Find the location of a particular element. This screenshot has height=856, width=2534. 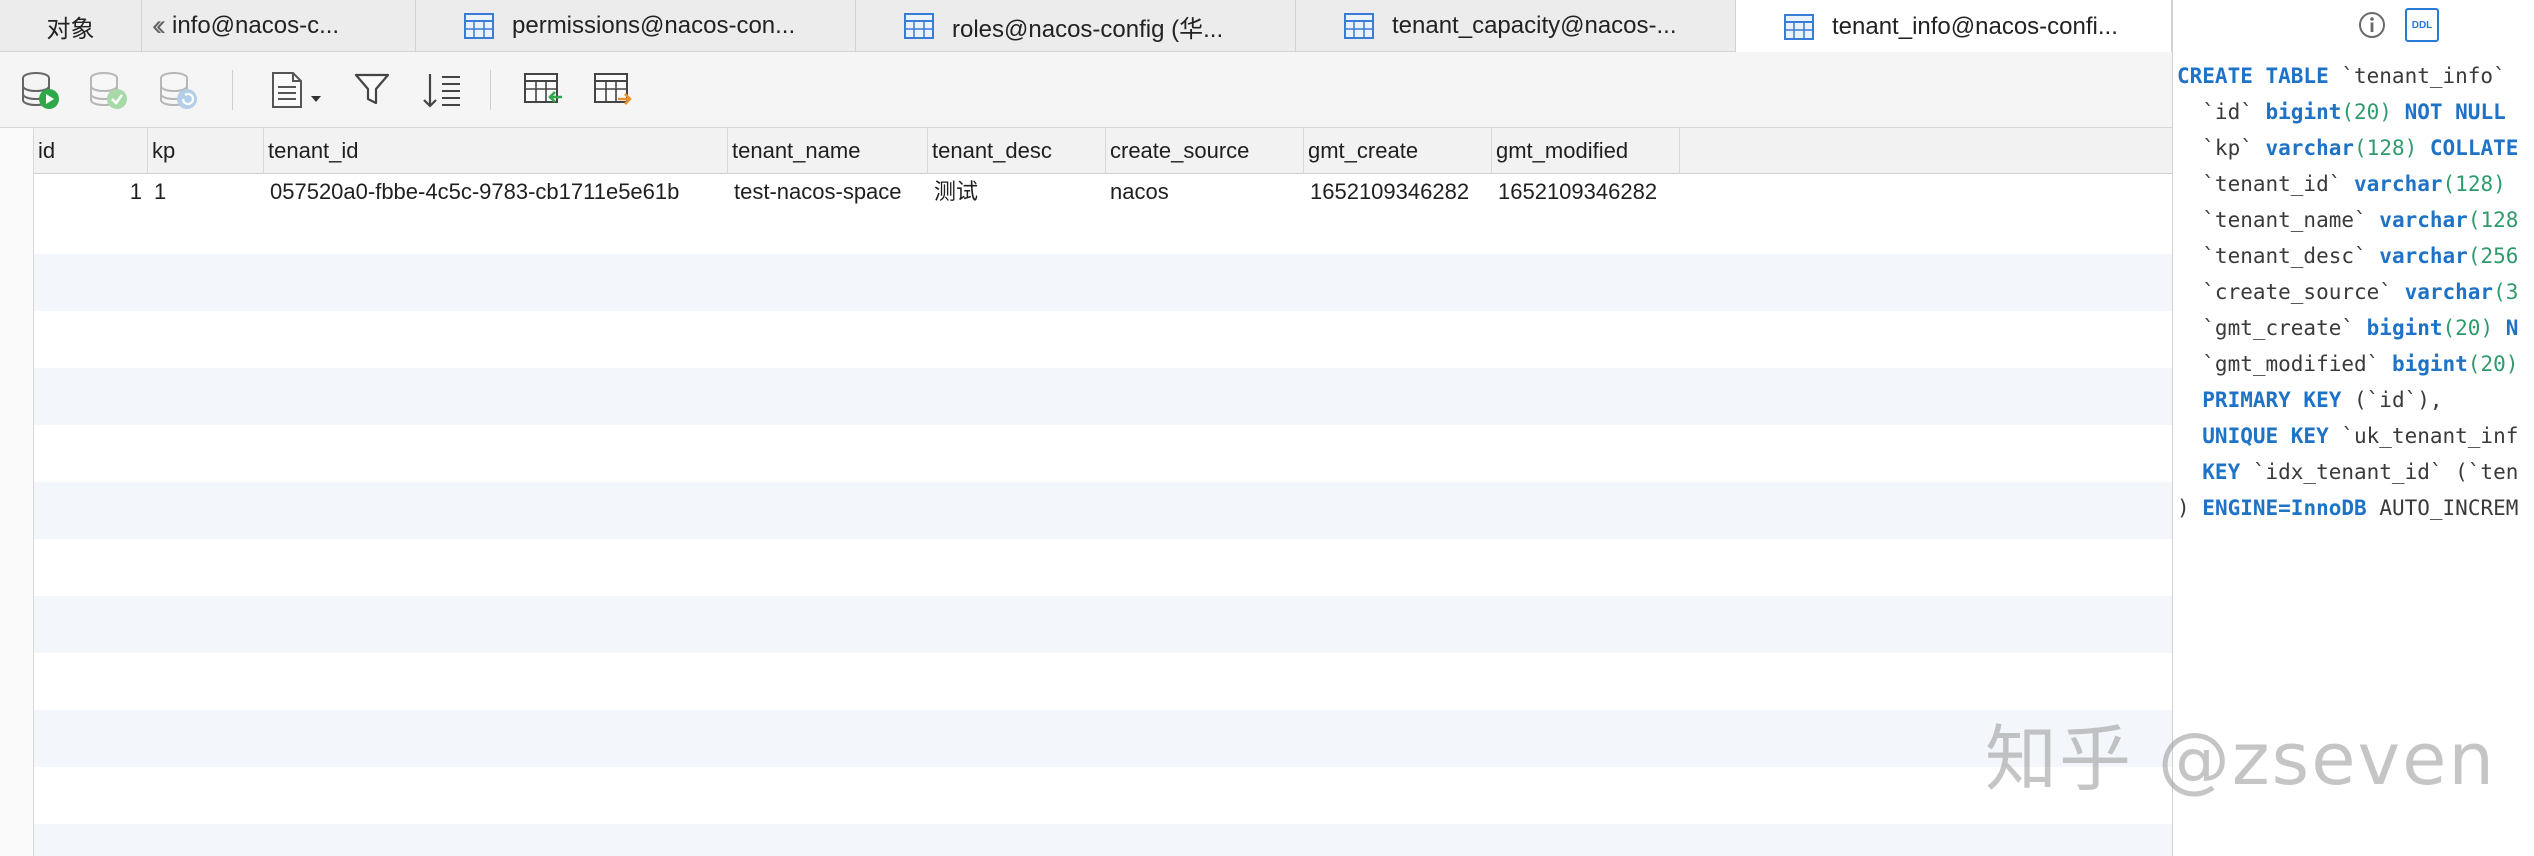

cell-tenant-id: 057520a0-fbbe-4c5c-9783-cb1711e5e61b is located at coordinates (496, 202).